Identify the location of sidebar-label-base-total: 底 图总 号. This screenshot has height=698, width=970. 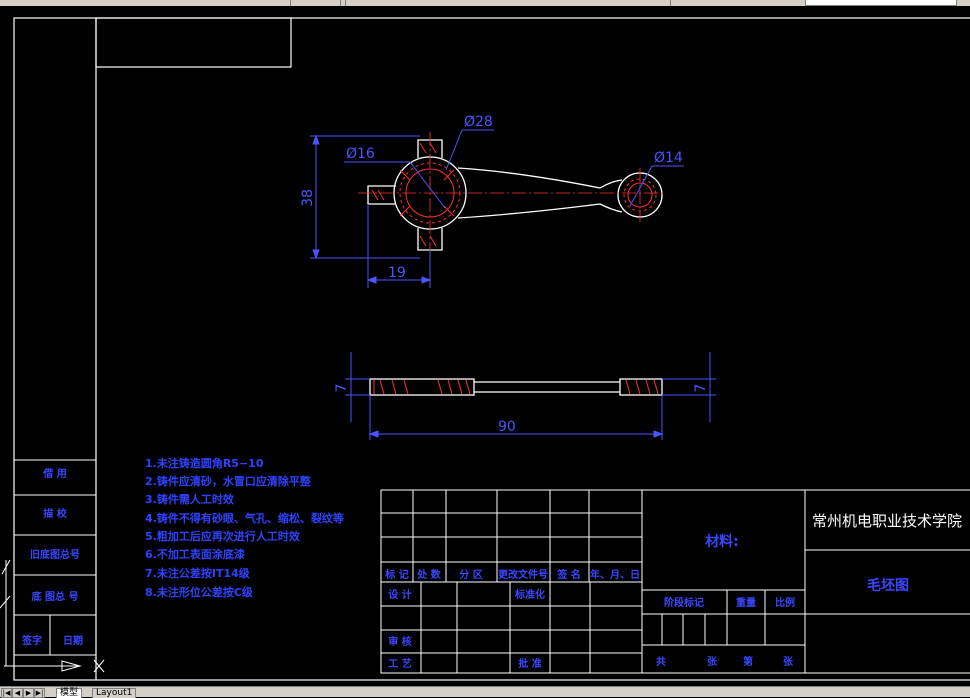
(55, 596).